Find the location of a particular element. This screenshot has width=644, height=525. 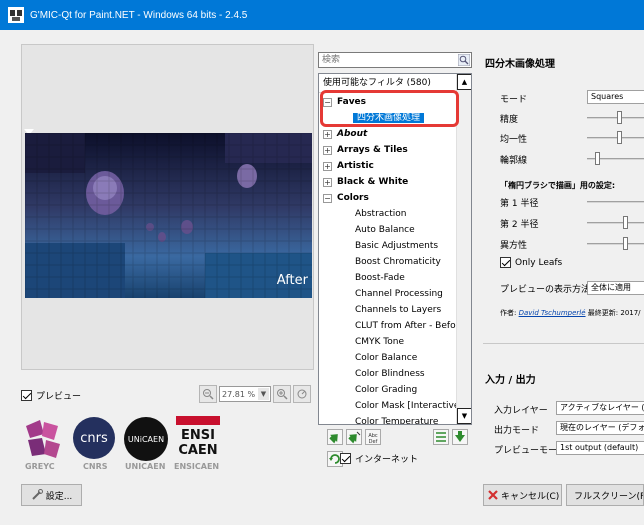

tree-item-filter: Color Blindness is located at coordinates (390, 374).